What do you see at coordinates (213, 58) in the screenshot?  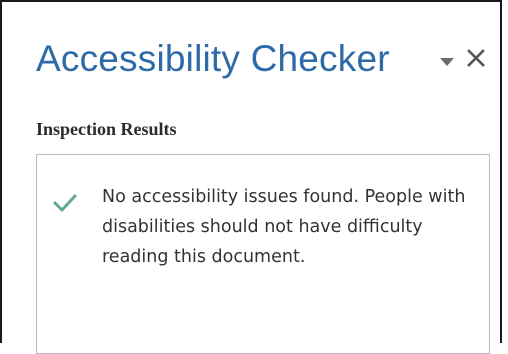 I see `pane-title: Accessibility Checker` at bounding box center [213, 58].